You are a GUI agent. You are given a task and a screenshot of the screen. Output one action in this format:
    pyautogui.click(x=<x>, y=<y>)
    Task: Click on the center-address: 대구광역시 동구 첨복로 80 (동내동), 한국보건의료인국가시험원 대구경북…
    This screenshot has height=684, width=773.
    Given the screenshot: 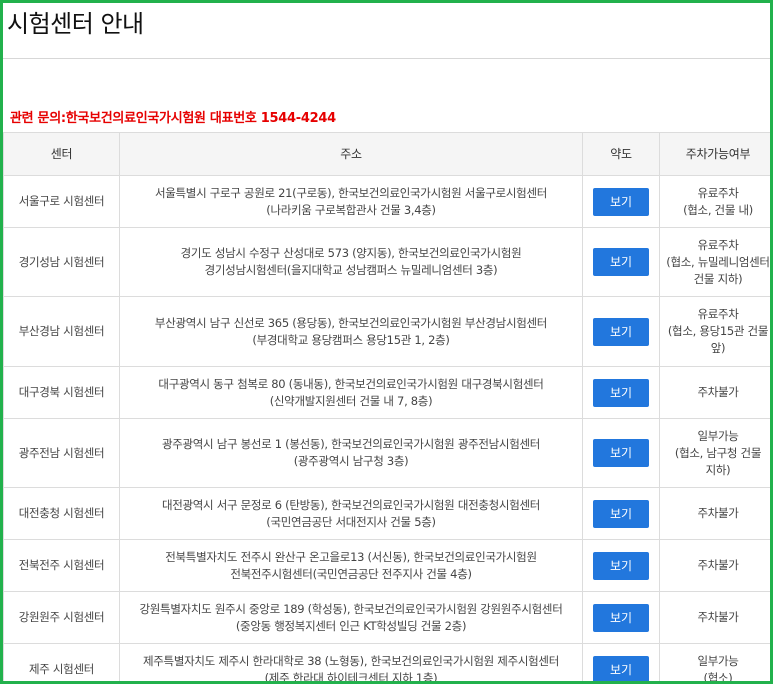 What is the action you would take?
    pyautogui.click(x=351, y=392)
    